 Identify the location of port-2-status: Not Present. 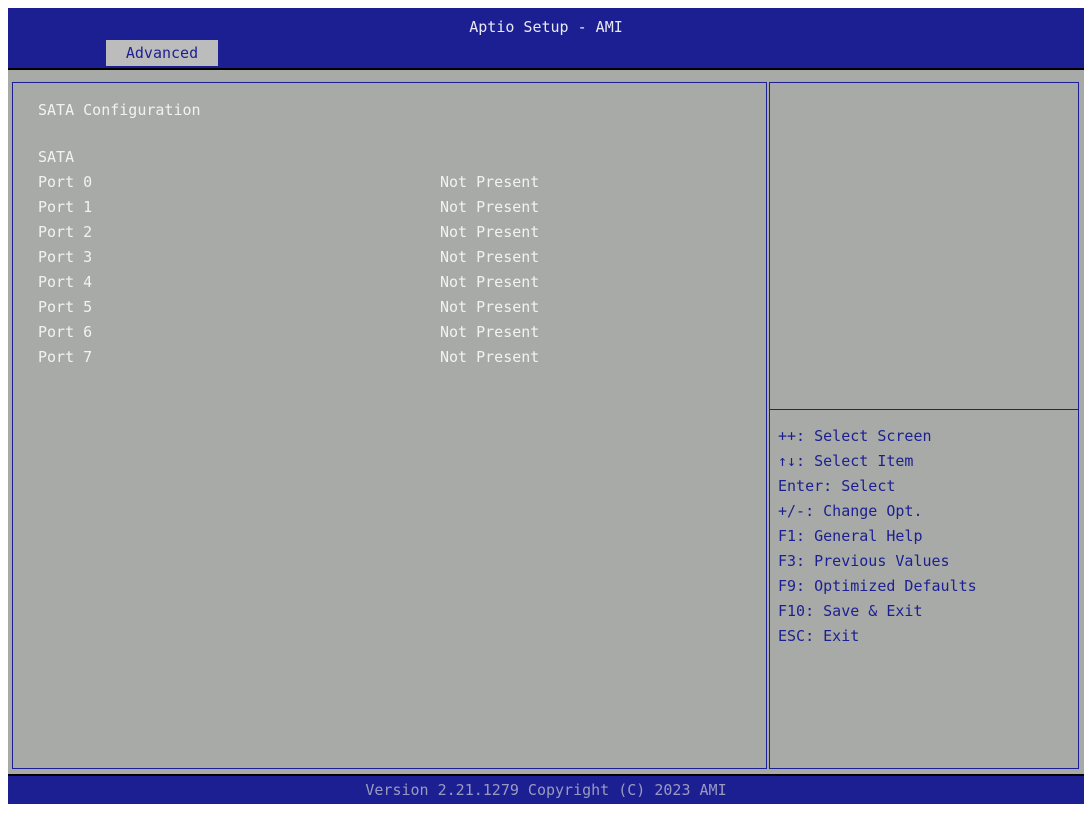
(490, 232).